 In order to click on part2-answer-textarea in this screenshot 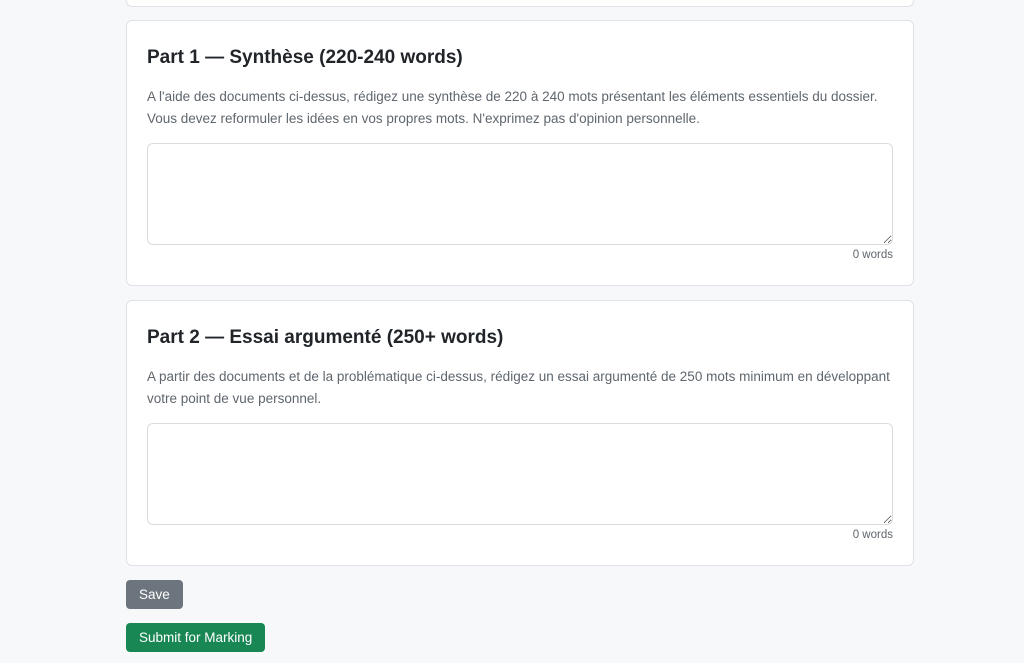, I will do `click(520, 474)`.